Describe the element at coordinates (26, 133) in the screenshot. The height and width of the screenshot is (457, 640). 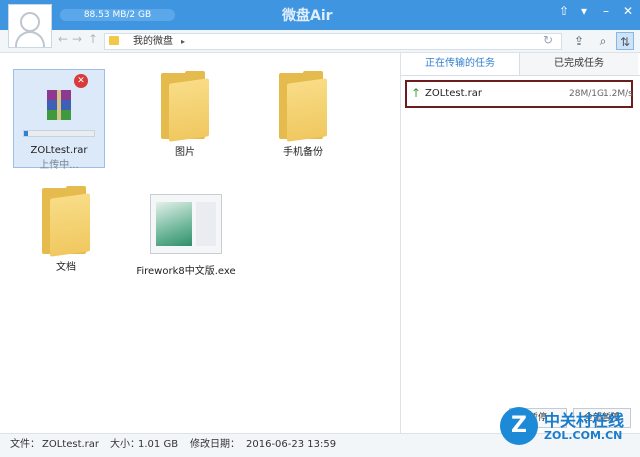
I see `upload-progress-fill` at that location.